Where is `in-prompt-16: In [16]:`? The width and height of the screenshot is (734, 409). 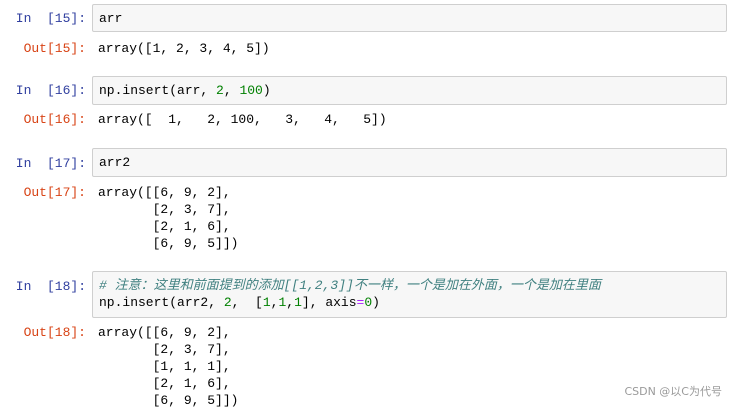 in-prompt-16: In [16]: is located at coordinates (50, 90).